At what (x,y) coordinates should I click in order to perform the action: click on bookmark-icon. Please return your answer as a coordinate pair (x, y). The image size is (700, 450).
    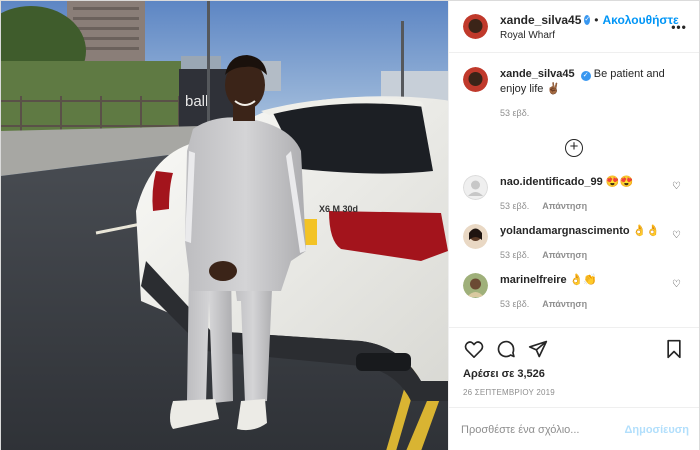
    Looking at the image, I should click on (674, 349).